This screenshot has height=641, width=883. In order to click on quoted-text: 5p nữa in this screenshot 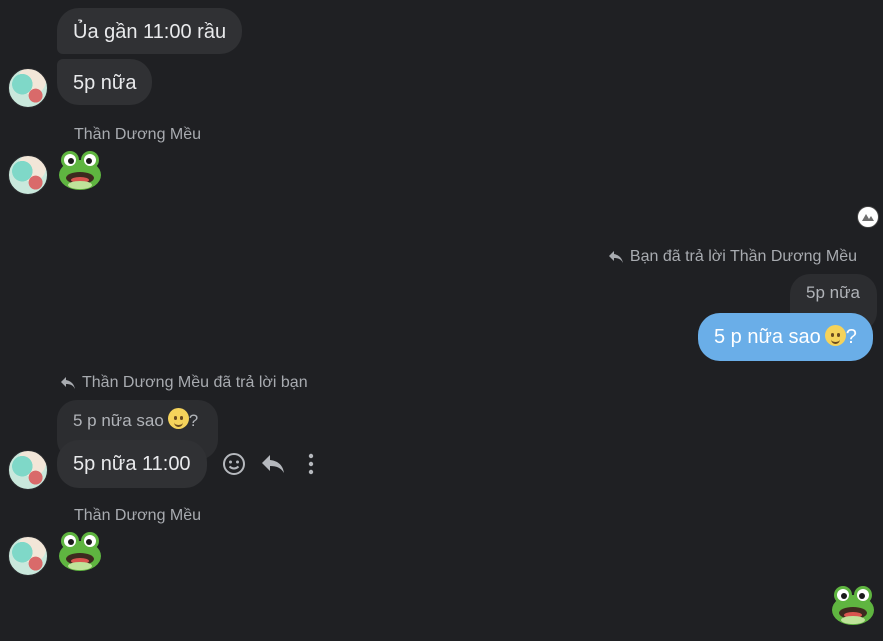, I will do `click(833, 292)`.